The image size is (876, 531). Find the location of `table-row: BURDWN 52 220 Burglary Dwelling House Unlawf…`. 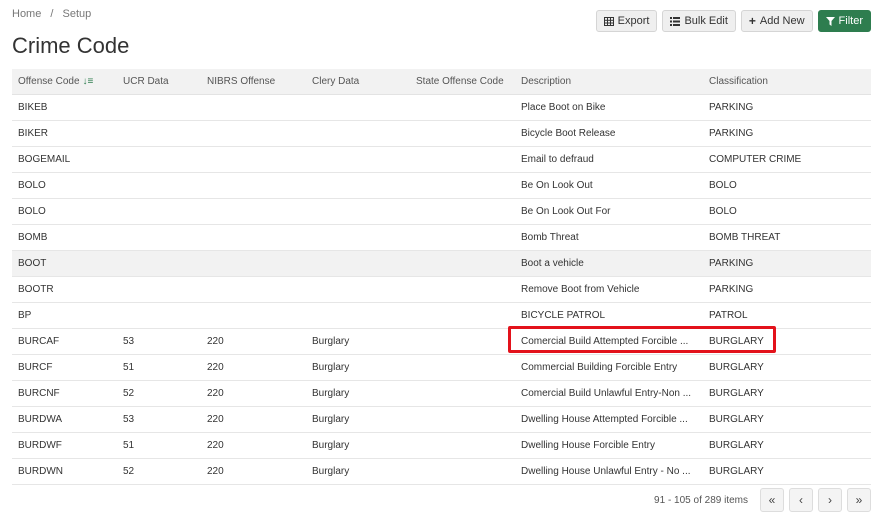

table-row: BURDWN 52 220 Burglary Dwelling House Unlawf… is located at coordinates (441, 471).